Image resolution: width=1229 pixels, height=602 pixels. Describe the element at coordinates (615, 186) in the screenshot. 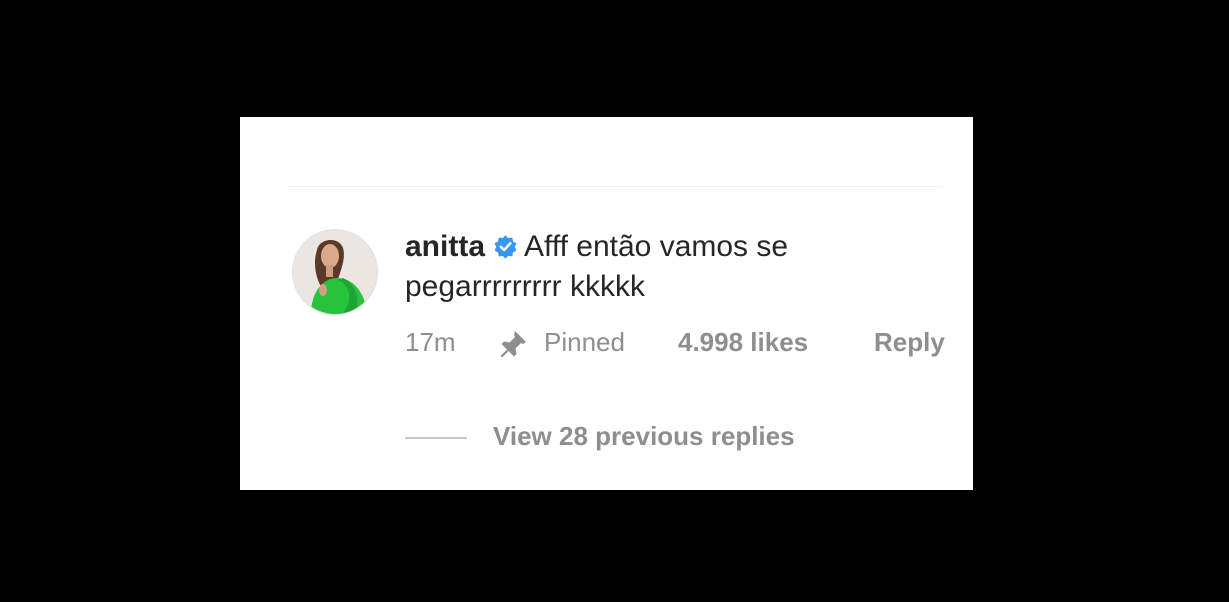

I see `divider` at that location.